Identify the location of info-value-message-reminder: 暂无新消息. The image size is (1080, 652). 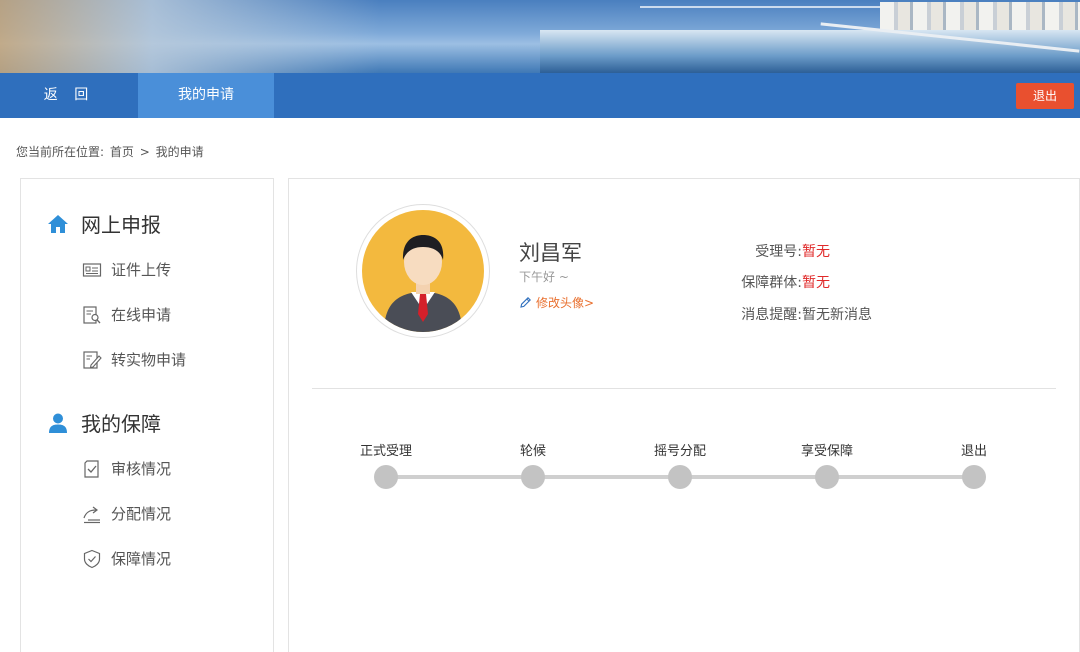
(837, 315).